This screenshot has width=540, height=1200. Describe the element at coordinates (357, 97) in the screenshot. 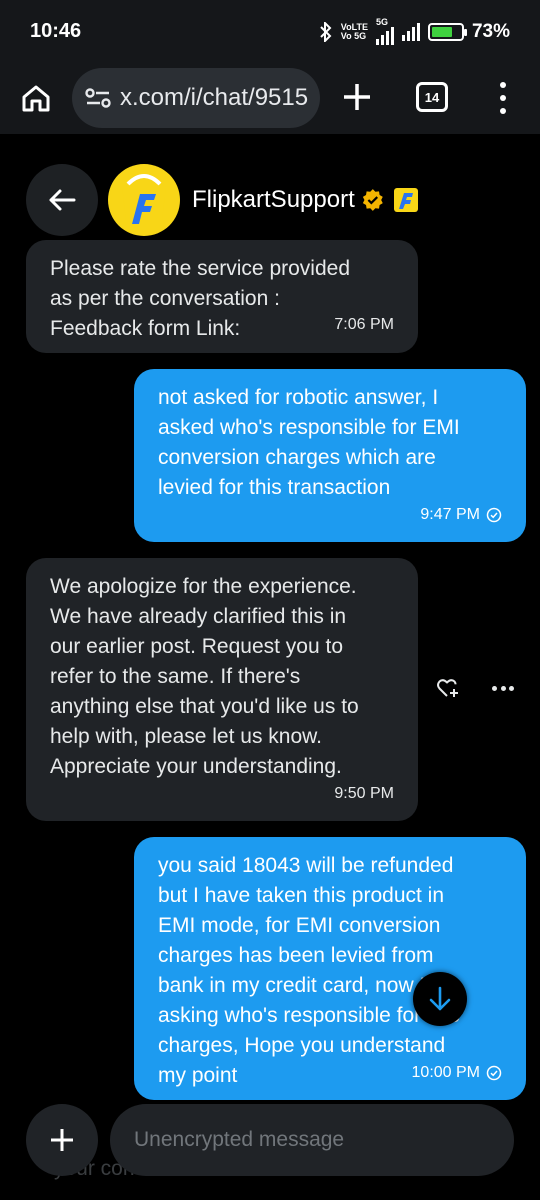

I see `new-tab-icon` at that location.